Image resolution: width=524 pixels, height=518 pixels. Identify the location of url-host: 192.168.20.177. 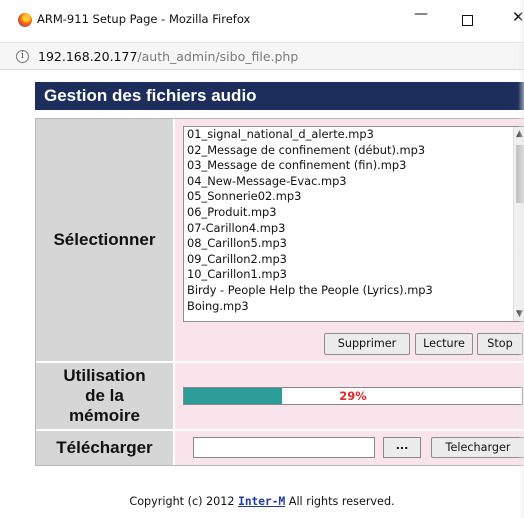
(88, 56).